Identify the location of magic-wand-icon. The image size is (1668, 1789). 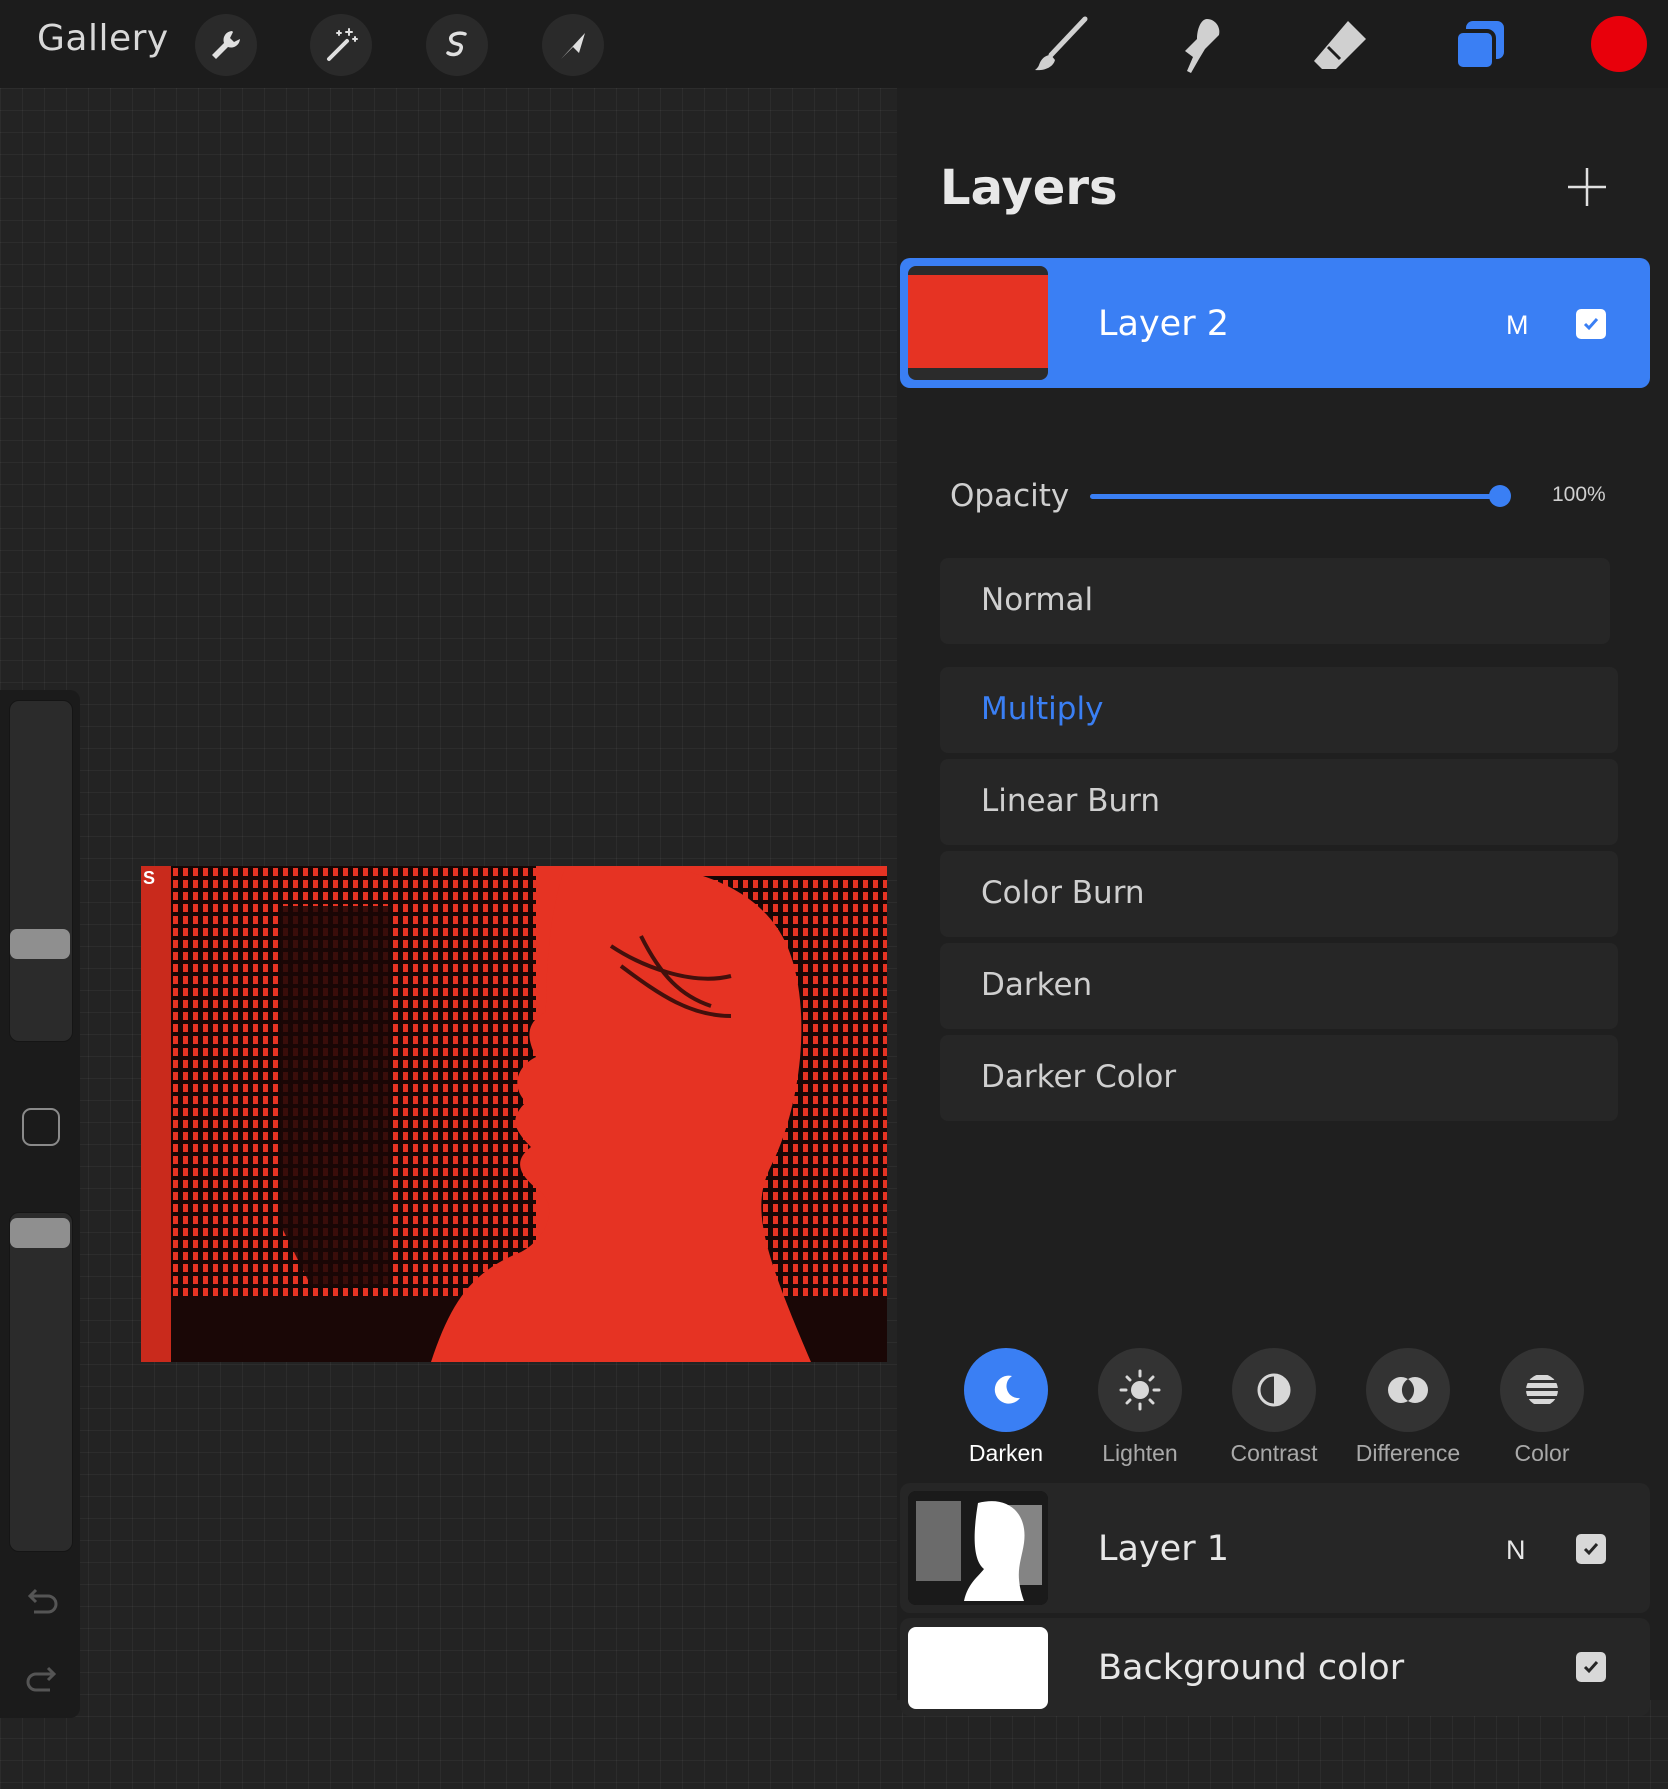
(341, 45).